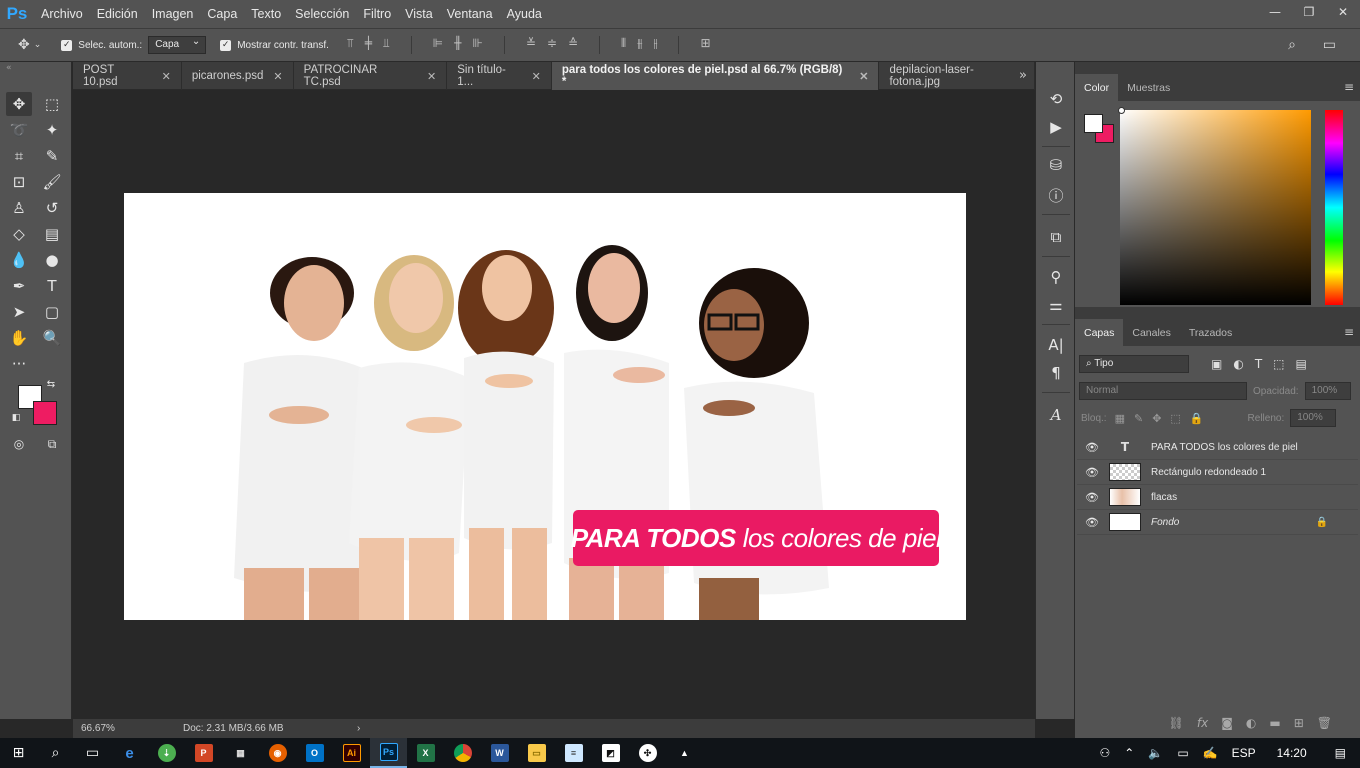 This screenshot has width=1360, height=768. I want to click on adjustment-filter-icon: ◐, so click(1238, 364).